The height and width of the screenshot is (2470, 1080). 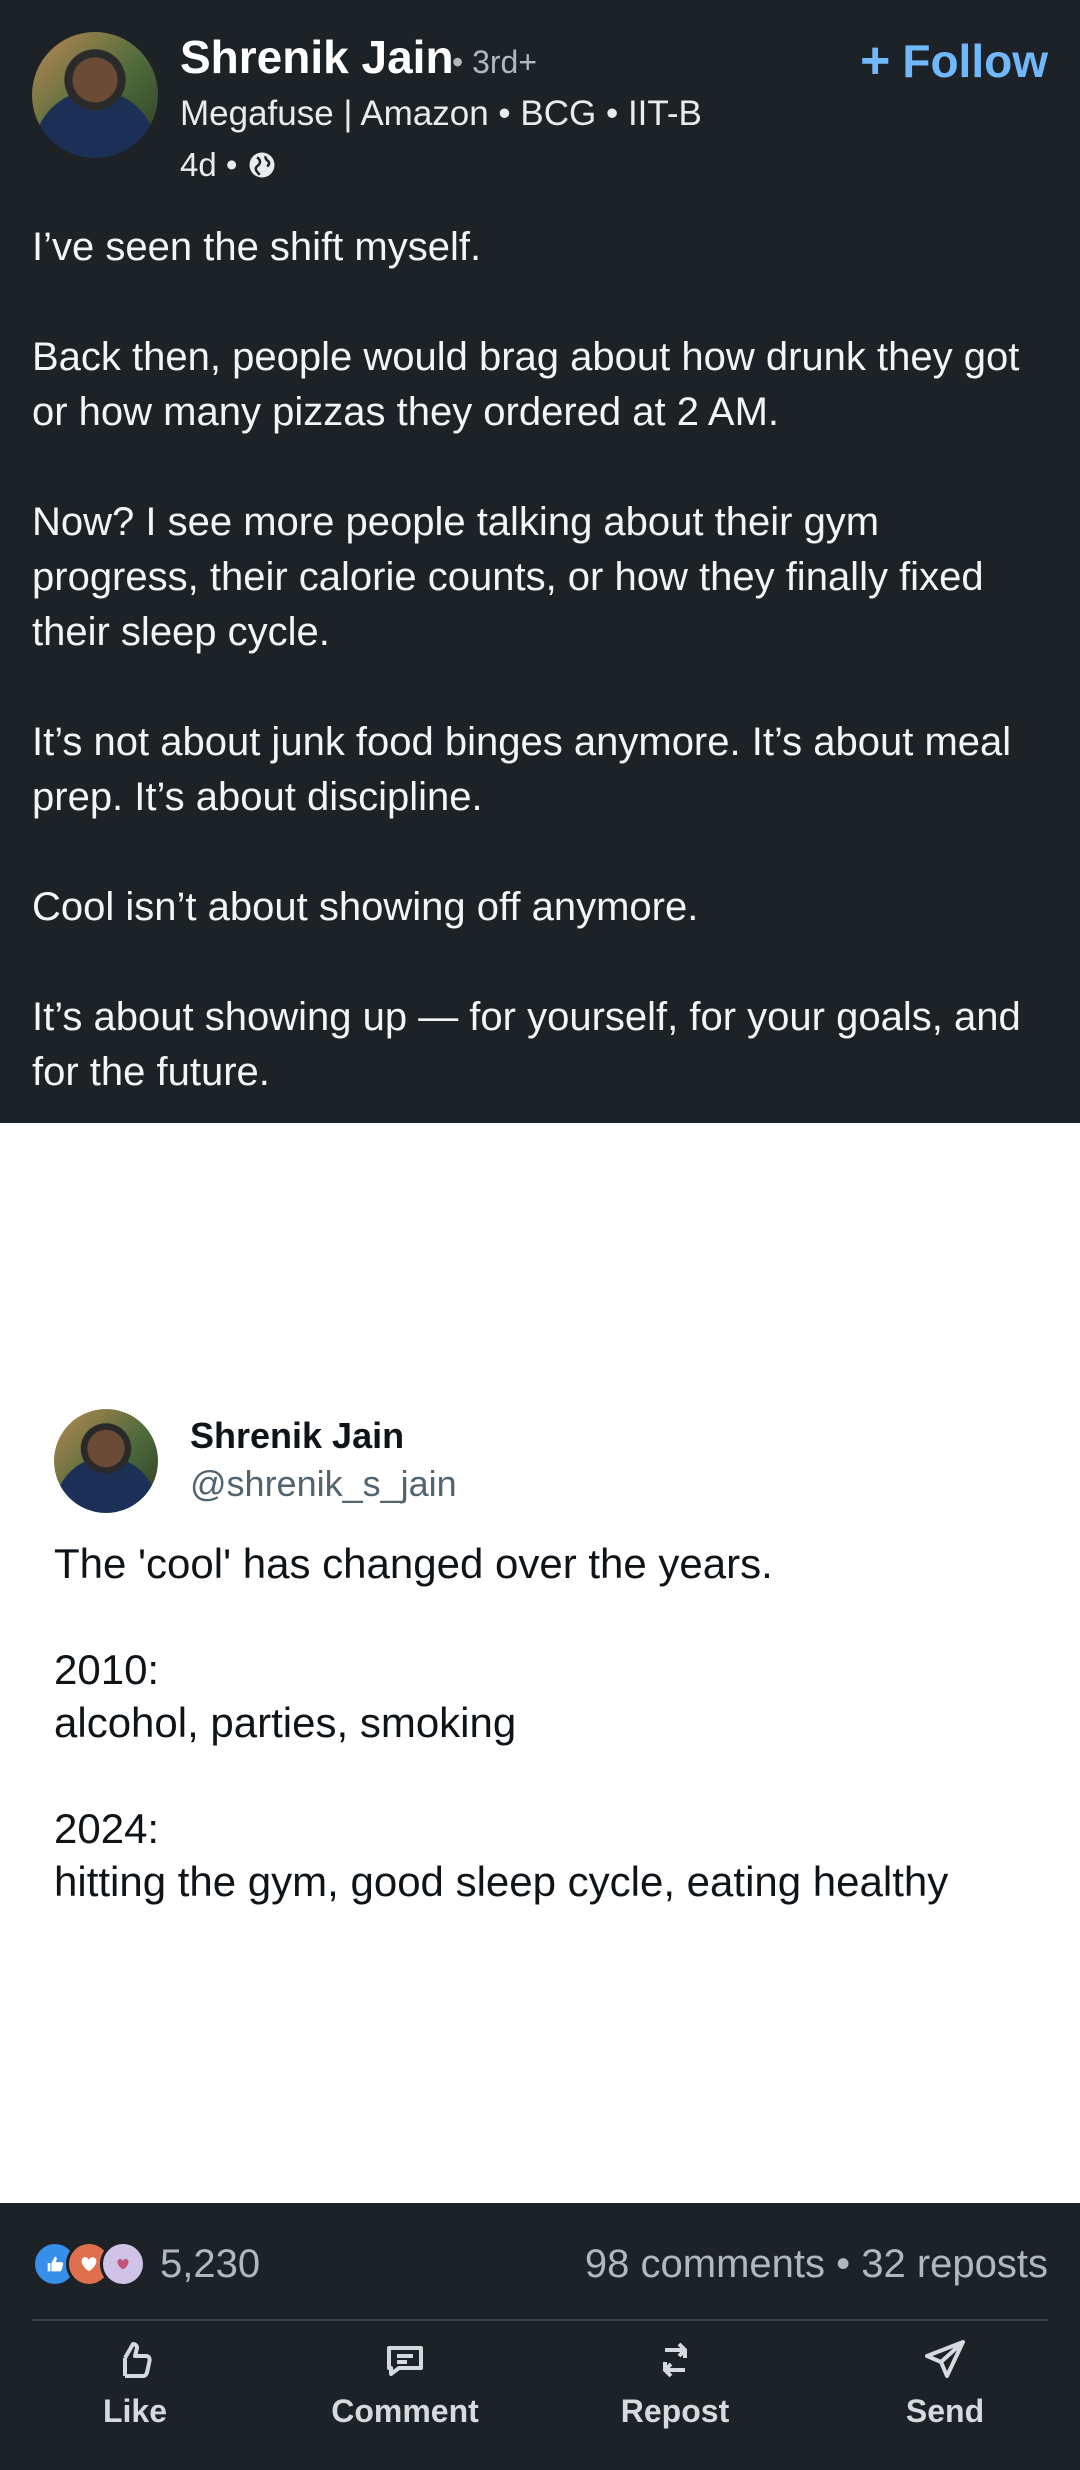 I want to click on author-name: Shrenik Jain, so click(x=317, y=57).